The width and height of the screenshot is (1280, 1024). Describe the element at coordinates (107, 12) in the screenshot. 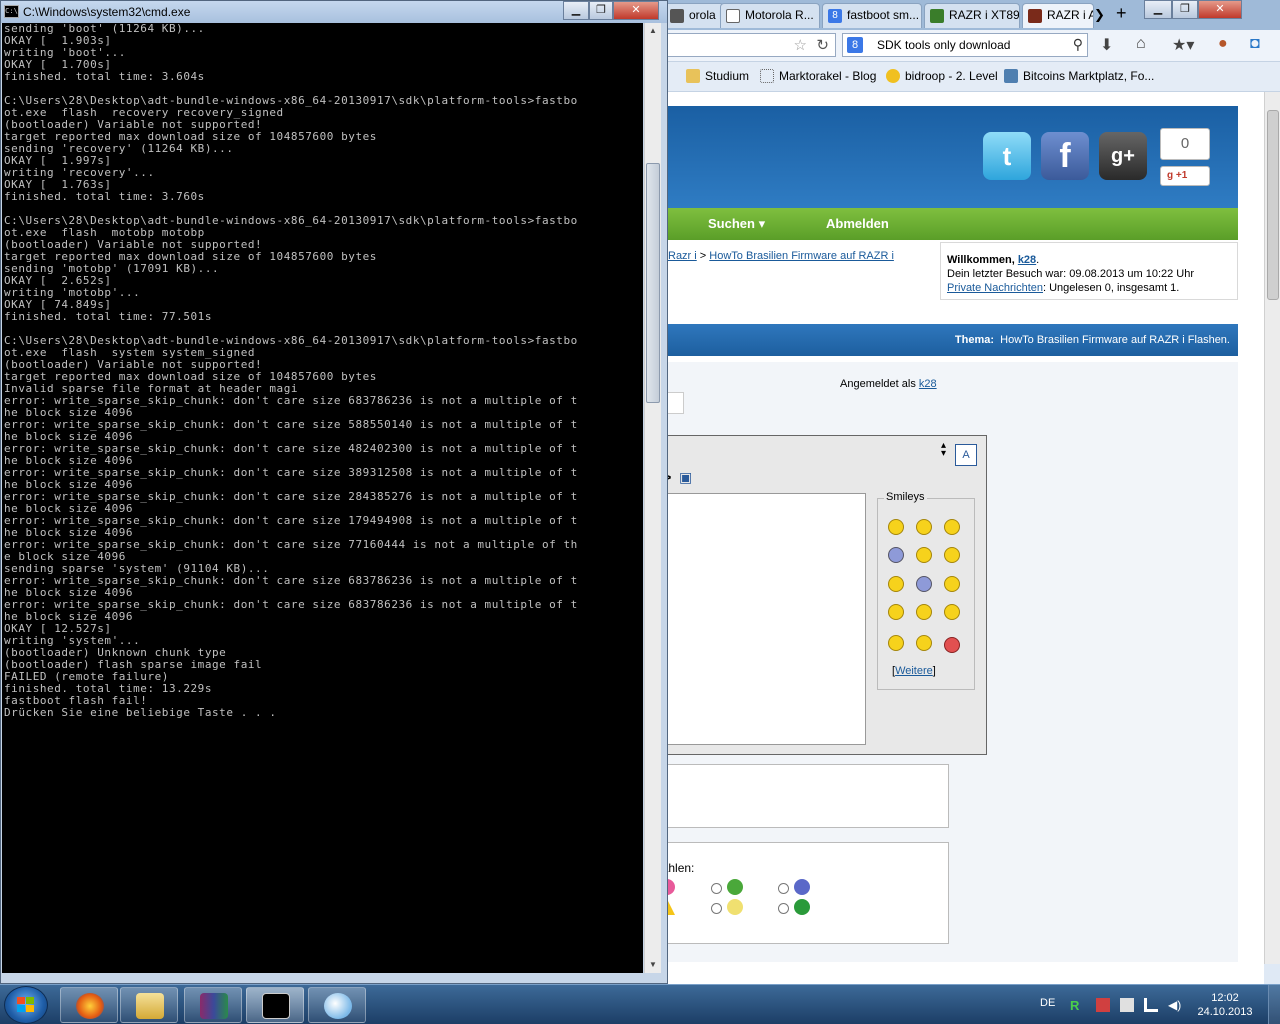

I see `cmd-title: C:\Windows\system32\cmd.exe` at that location.